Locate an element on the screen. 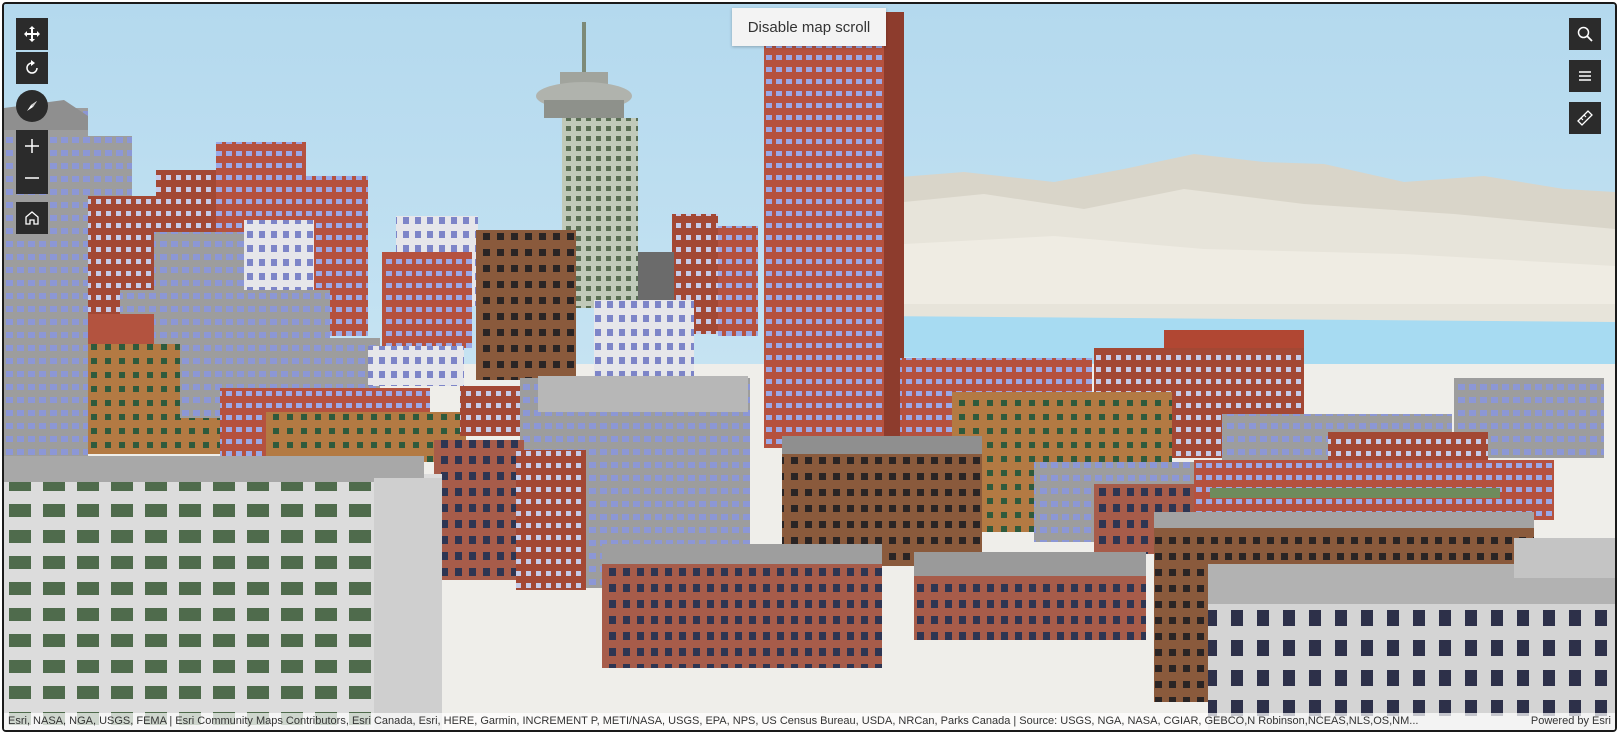 The height and width of the screenshot is (732, 1617). rotate-button is located at coordinates (32, 68).